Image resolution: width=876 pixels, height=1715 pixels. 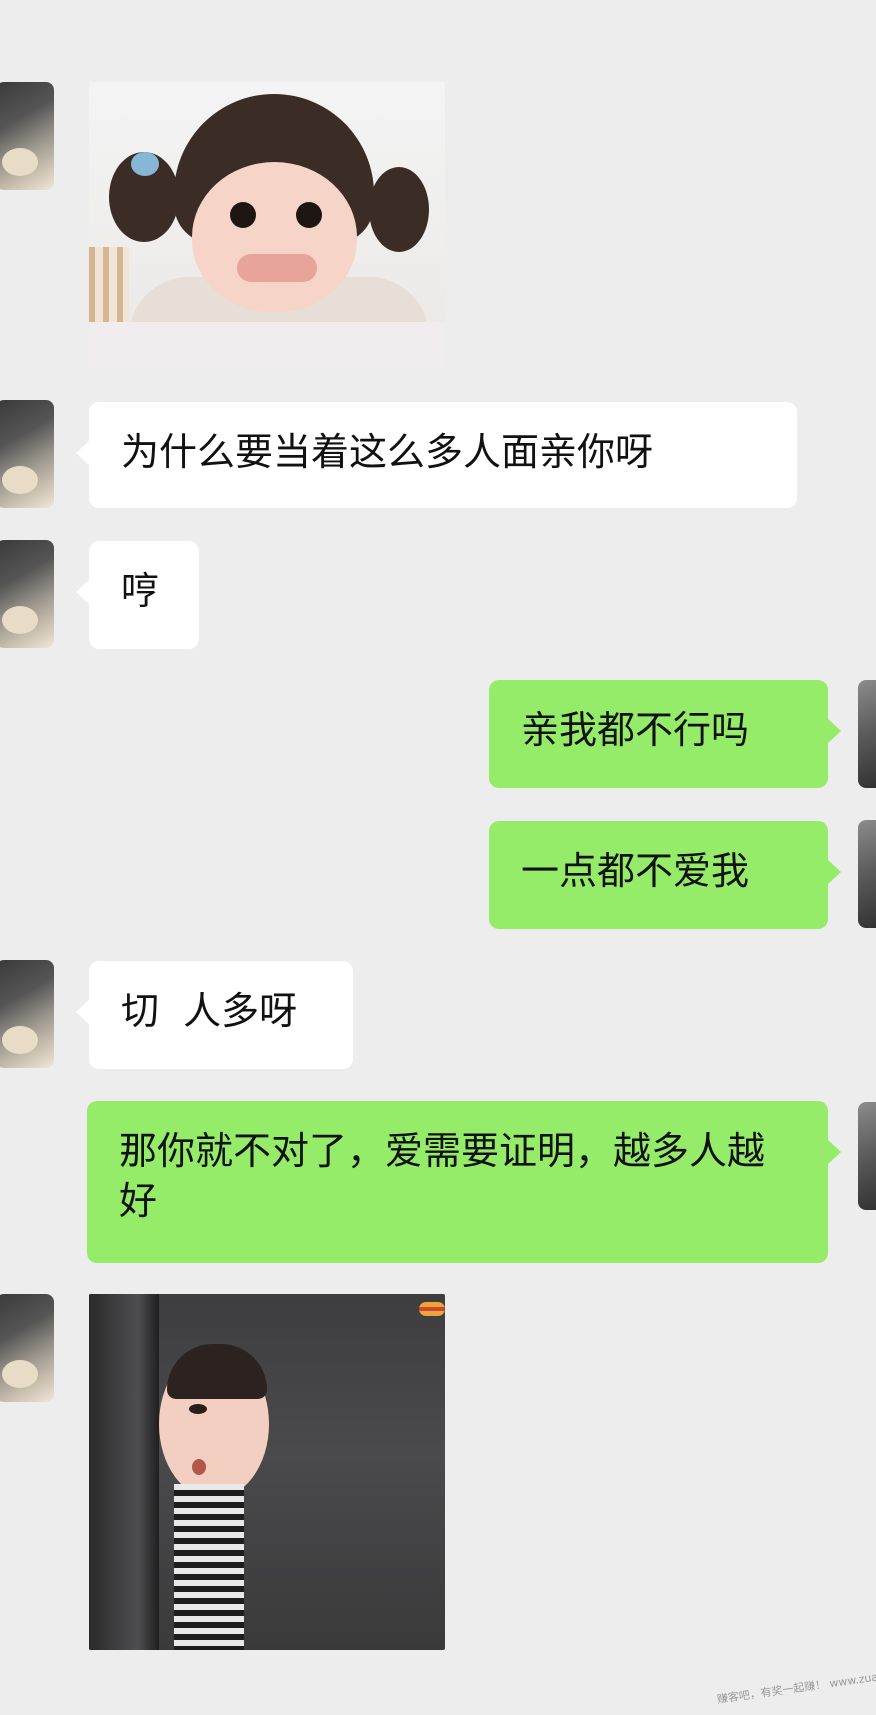 I want to click on outgoing-message-bubble: 一点都不爱我, so click(x=665, y=875).